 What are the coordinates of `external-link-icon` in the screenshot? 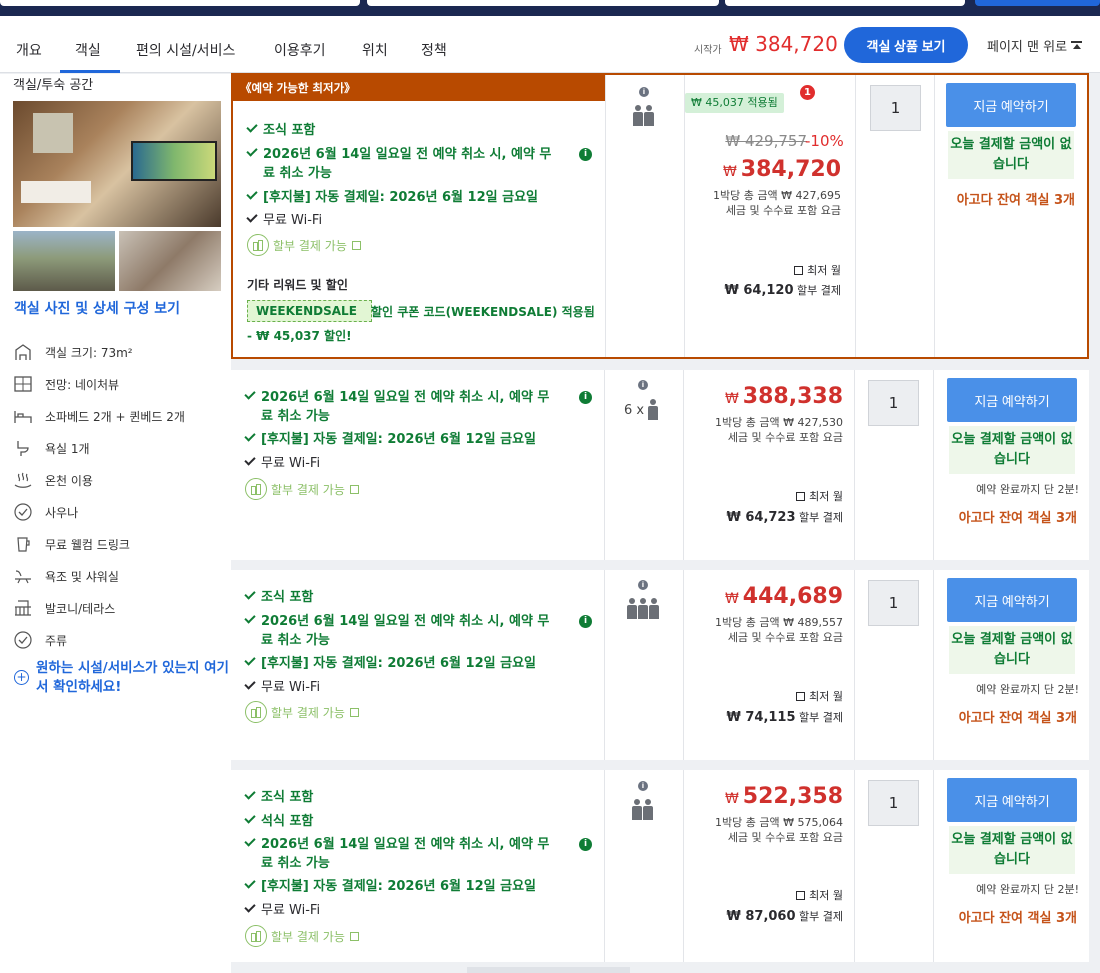 It's located at (356, 245).